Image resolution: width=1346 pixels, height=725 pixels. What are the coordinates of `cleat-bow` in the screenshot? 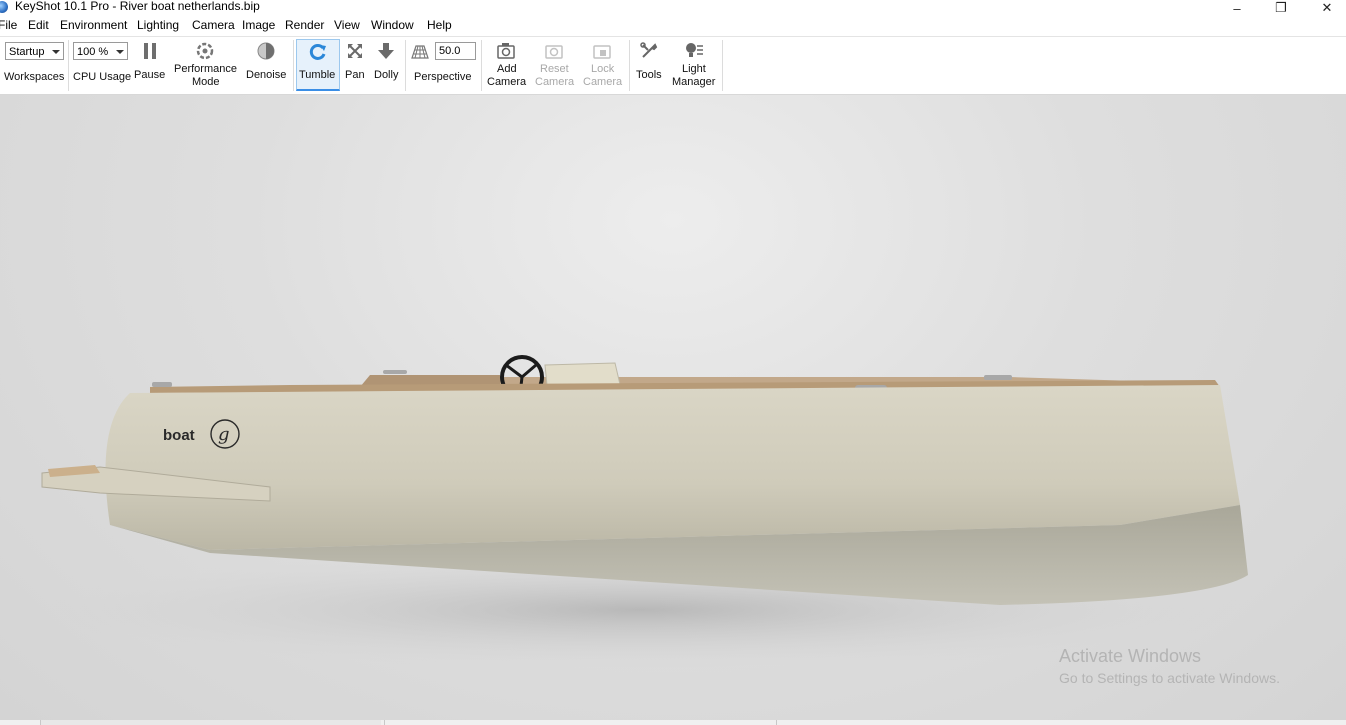 It's located at (998, 377).